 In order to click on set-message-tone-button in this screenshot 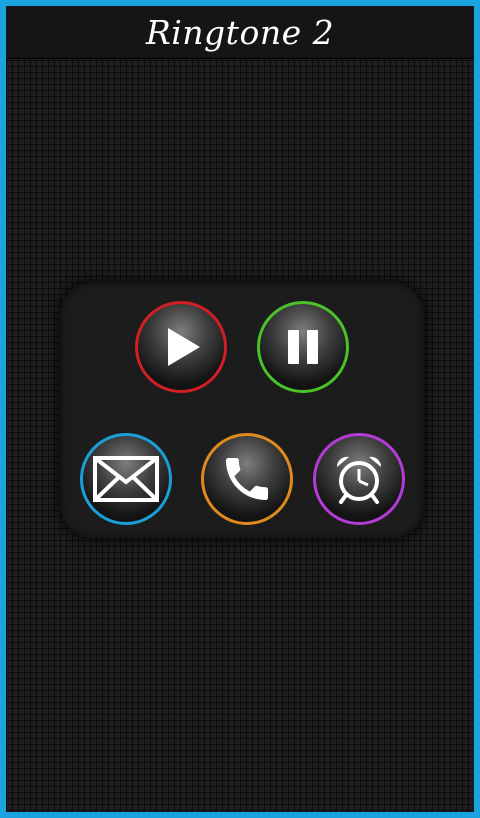, I will do `click(126, 479)`.